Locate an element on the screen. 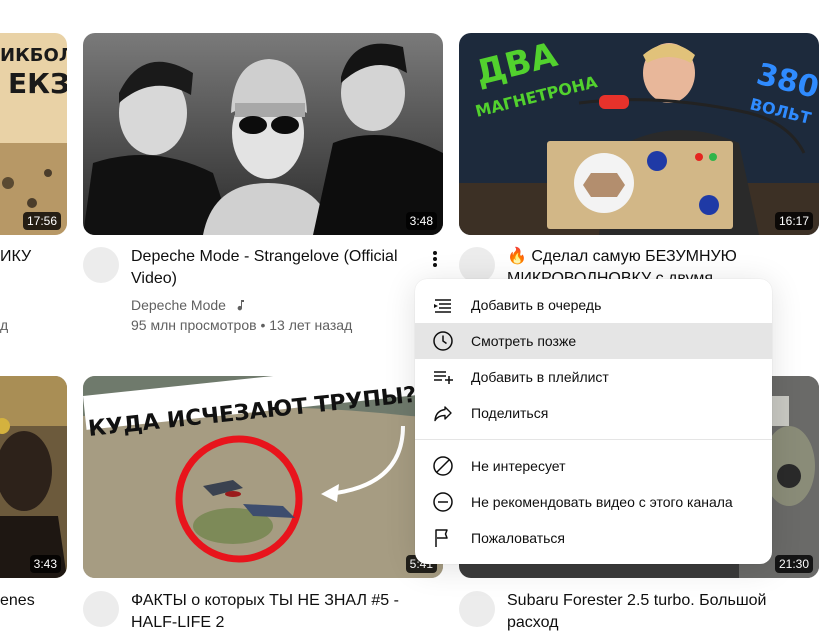 The height and width of the screenshot is (634, 829). thumbnail-image: ДВА МАГНЕТРОНА 380 ВОЛЬТ is located at coordinates (639, 134).